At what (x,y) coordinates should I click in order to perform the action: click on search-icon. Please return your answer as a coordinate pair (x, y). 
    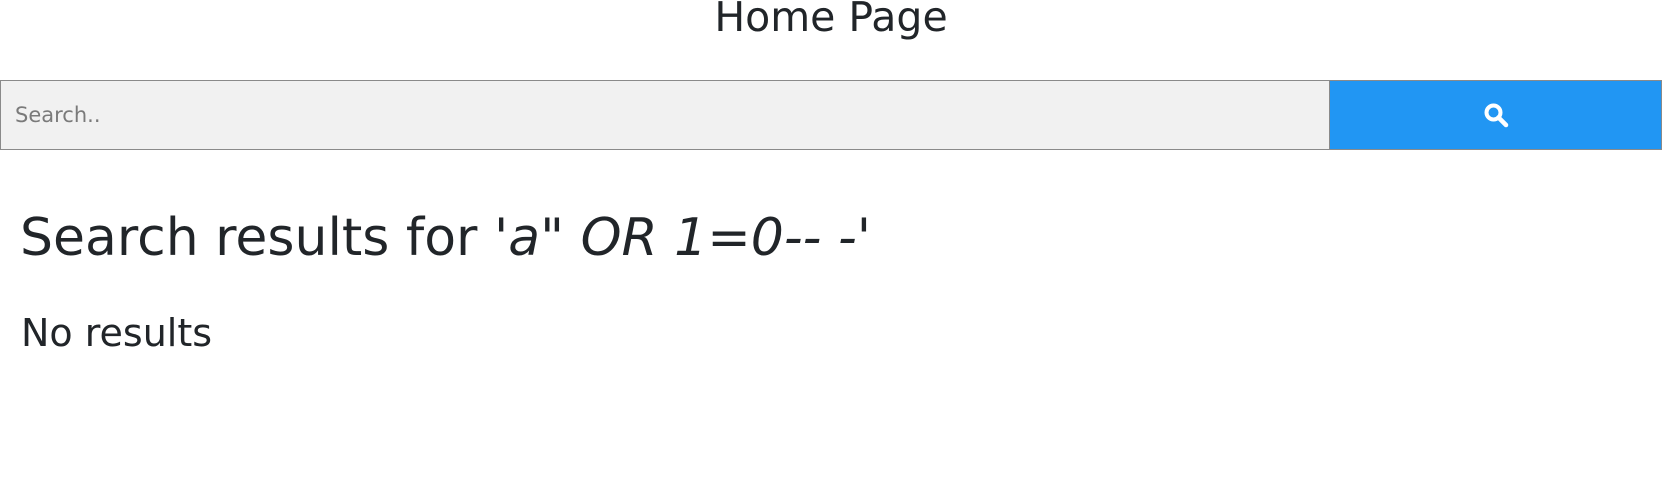
    Looking at the image, I should click on (1496, 115).